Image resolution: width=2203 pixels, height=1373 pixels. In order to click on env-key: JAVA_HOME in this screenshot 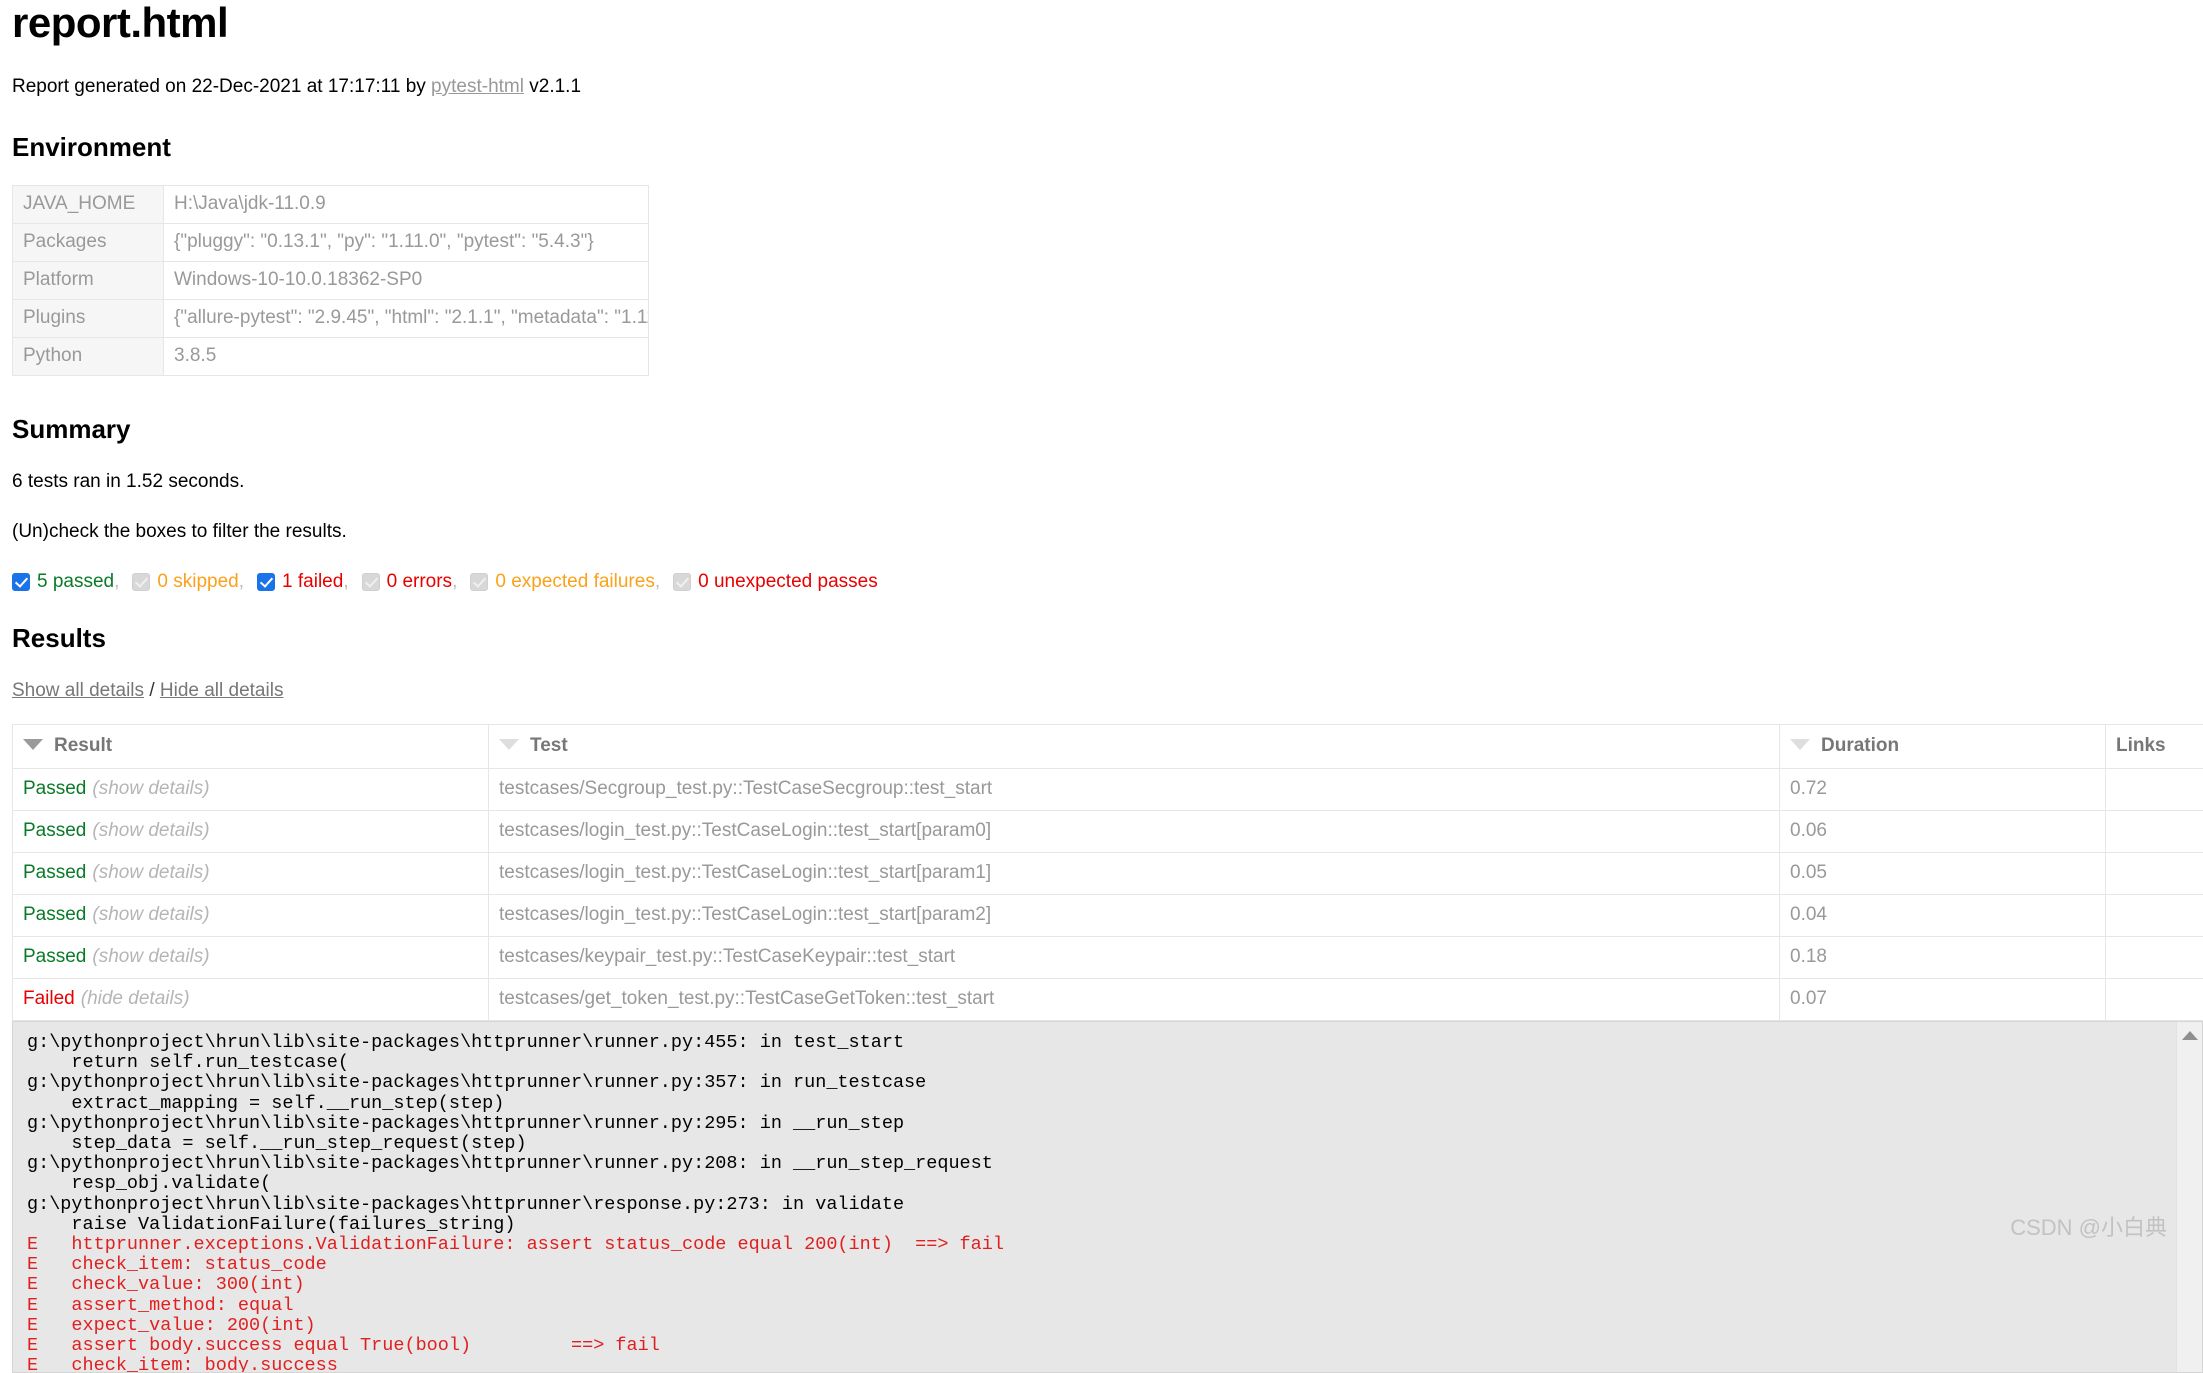, I will do `click(88, 205)`.